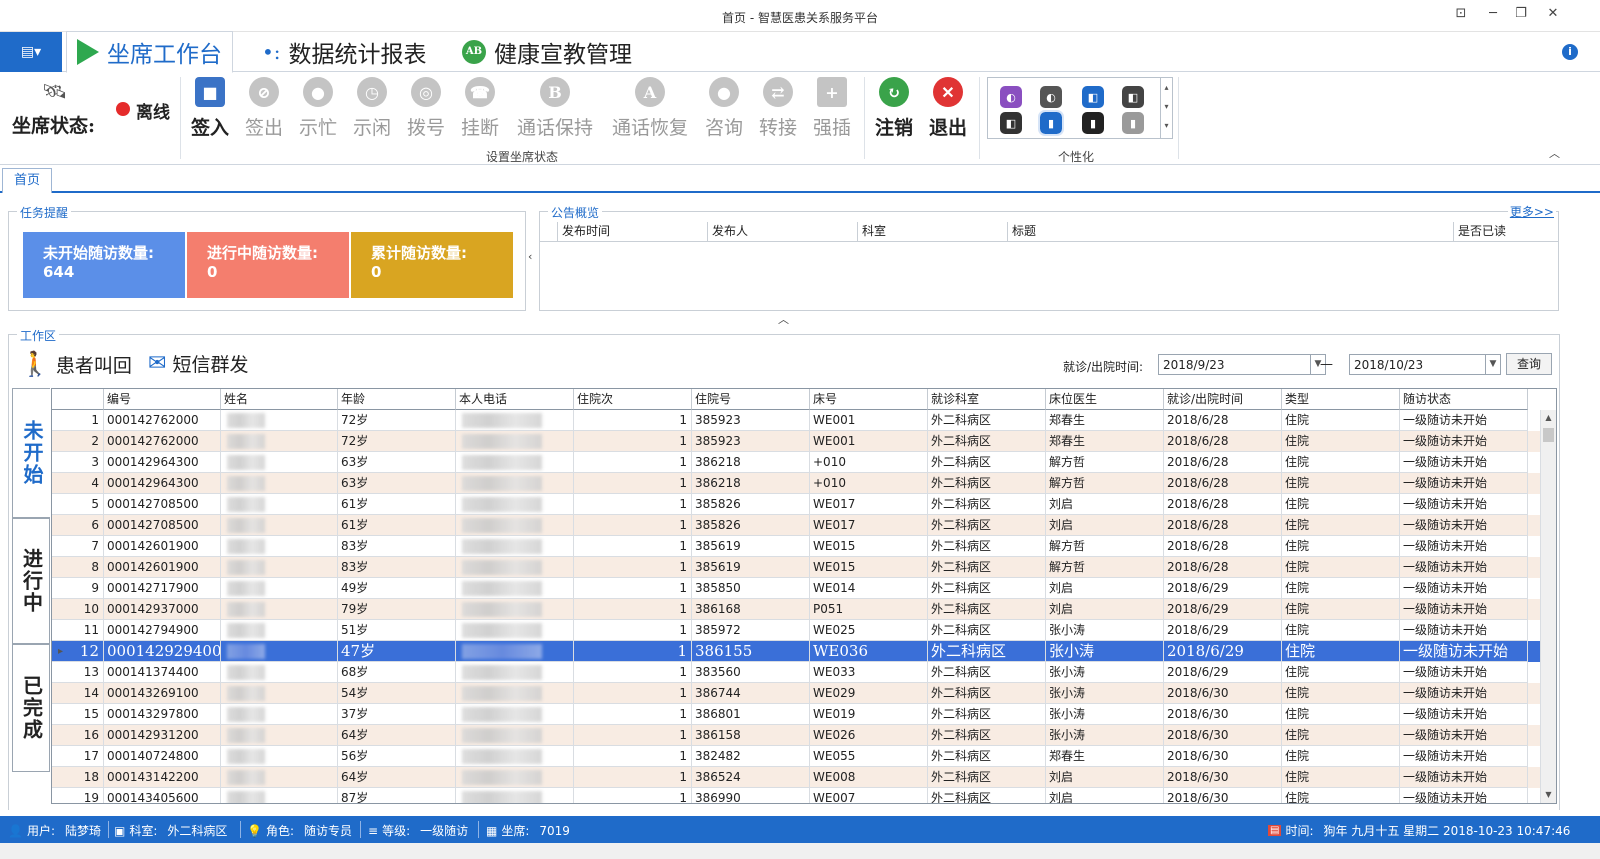  I want to click on grid-cell: 一级随访未开始, so click(1464, 441).